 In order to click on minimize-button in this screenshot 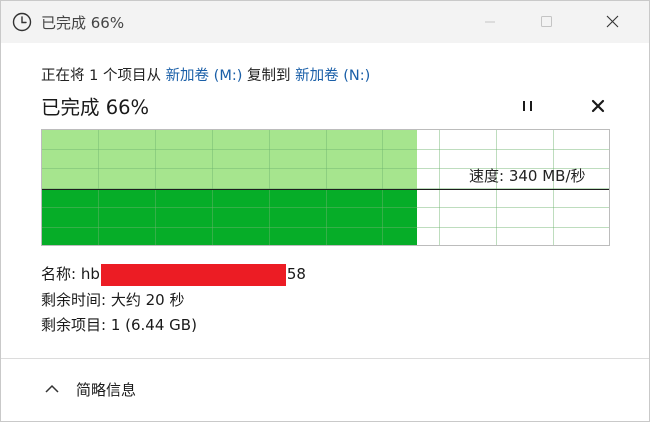, I will do `click(490, 22)`.